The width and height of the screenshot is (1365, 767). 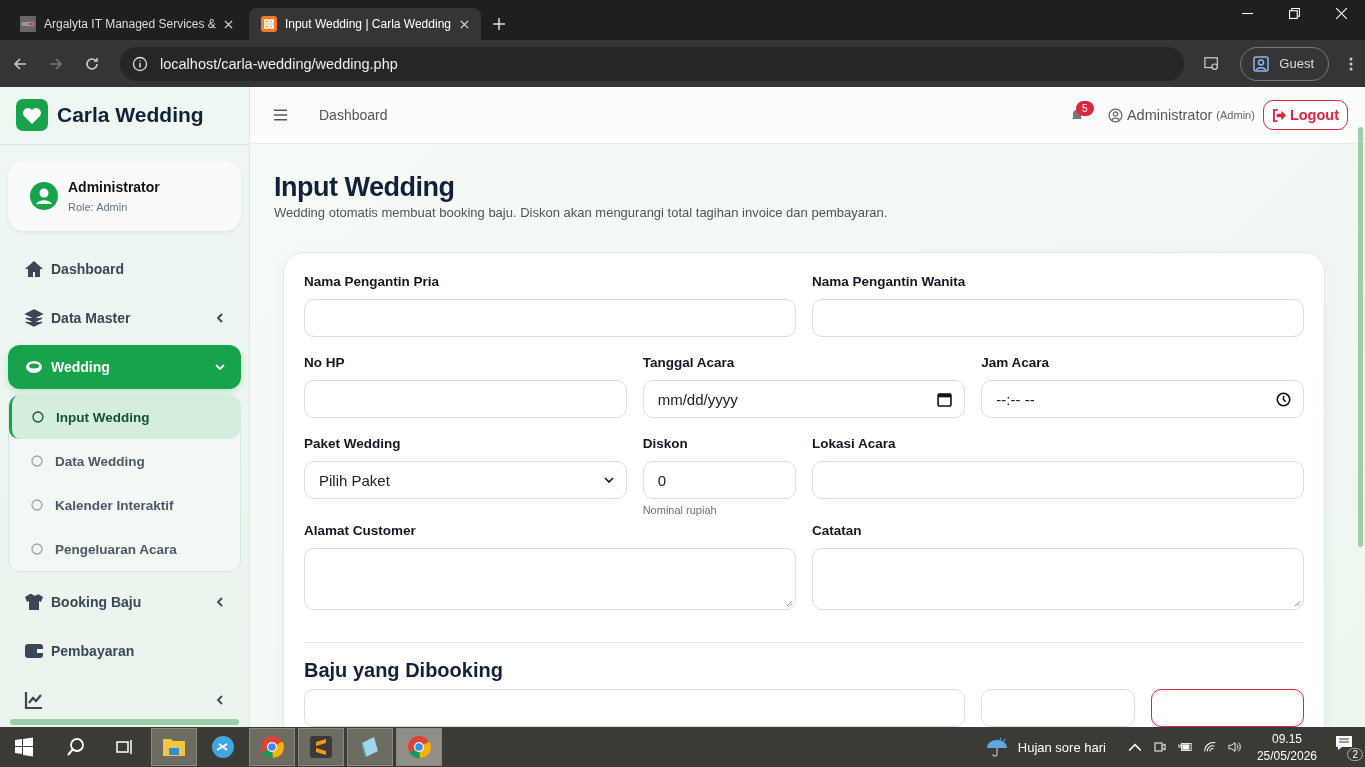 What do you see at coordinates (498, 24) in the screenshot?
I see `new-tab-icon` at bounding box center [498, 24].